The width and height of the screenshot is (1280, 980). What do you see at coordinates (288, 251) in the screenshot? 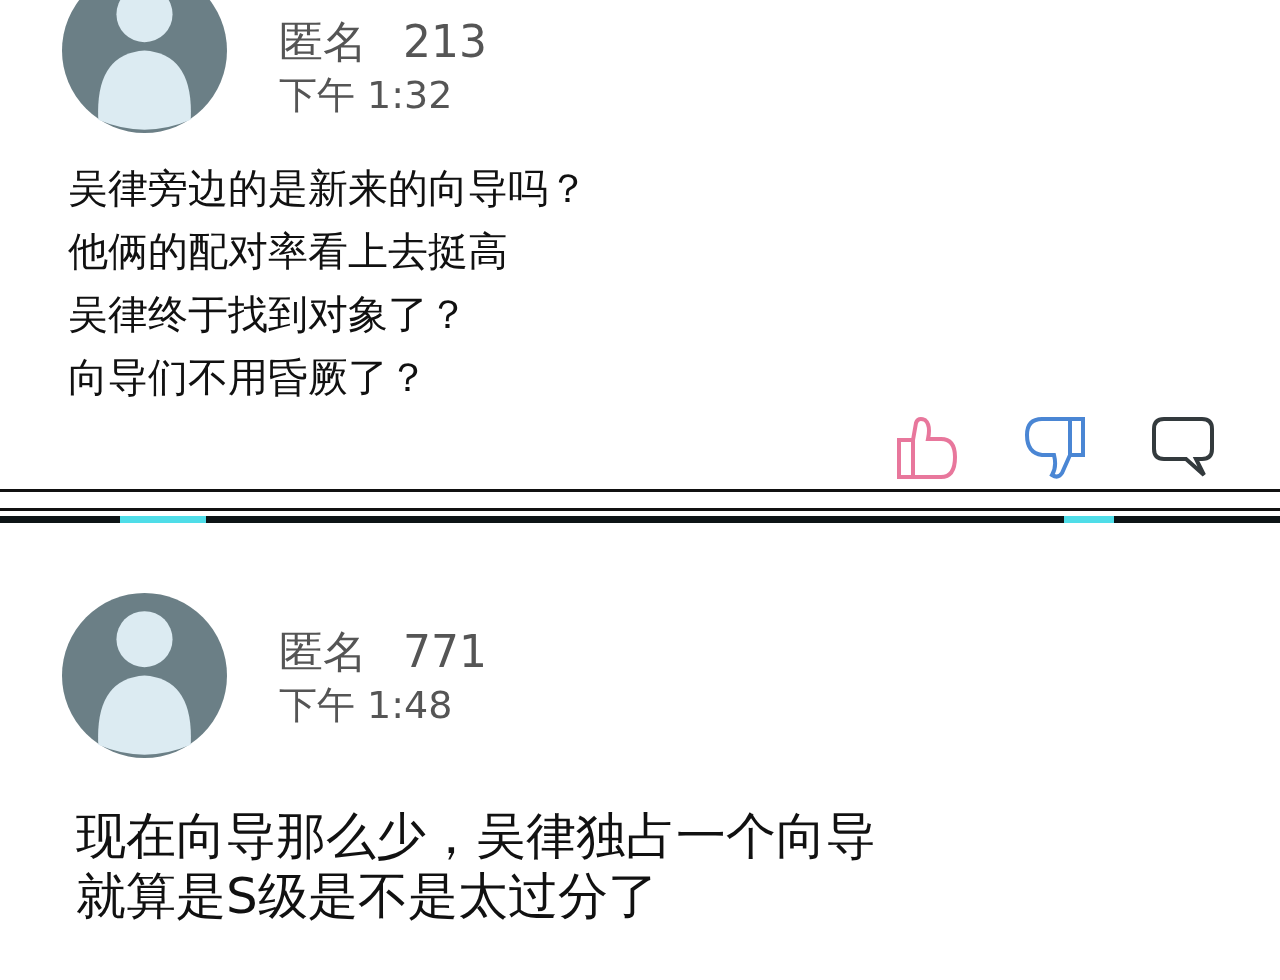
I see `comment-line: 他俩的配对率看上去挺高` at bounding box center [288, 251].